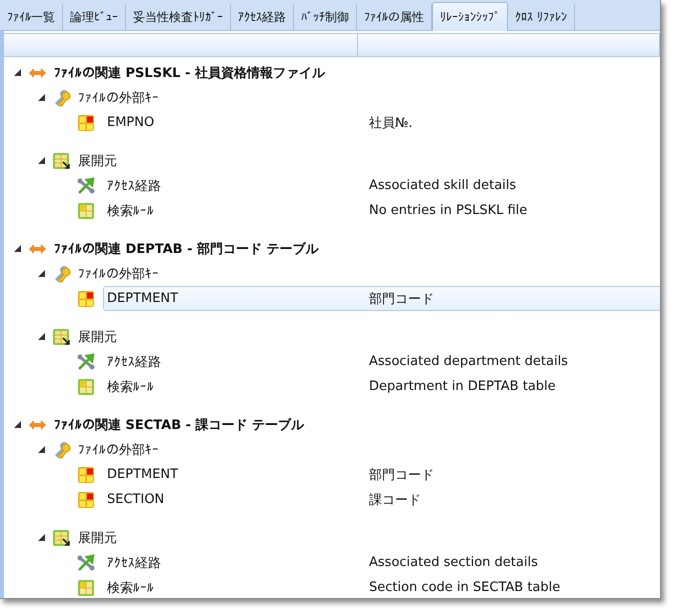  Describe the element at coordinates (189, 73) in the screenshot. I see `relation-label: ﾌｧｲﾙの関連 PSLSKL - 社員資格情報ファイル` at that location.